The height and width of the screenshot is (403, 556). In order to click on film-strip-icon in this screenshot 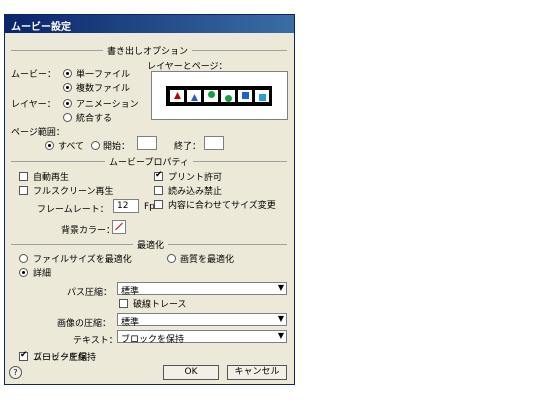, I will do `click(219, 96)`.